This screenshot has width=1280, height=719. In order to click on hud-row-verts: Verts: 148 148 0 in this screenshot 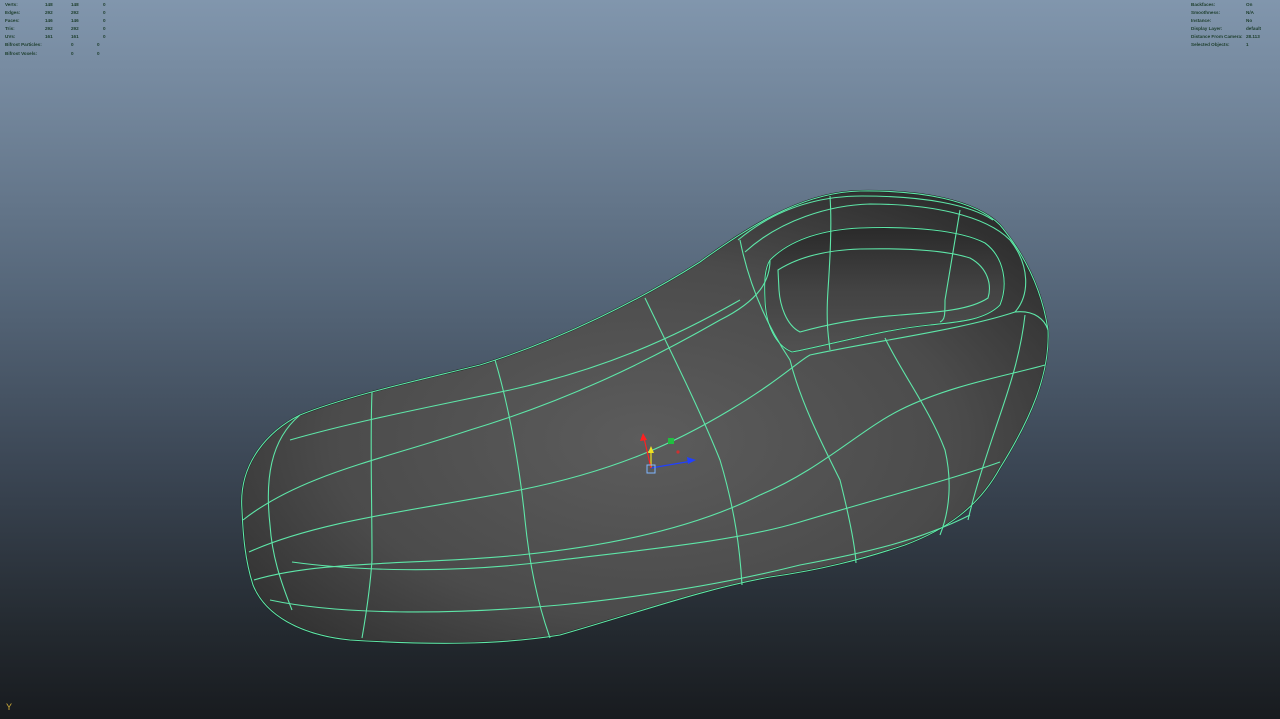, I will do `click(65, 5)`.